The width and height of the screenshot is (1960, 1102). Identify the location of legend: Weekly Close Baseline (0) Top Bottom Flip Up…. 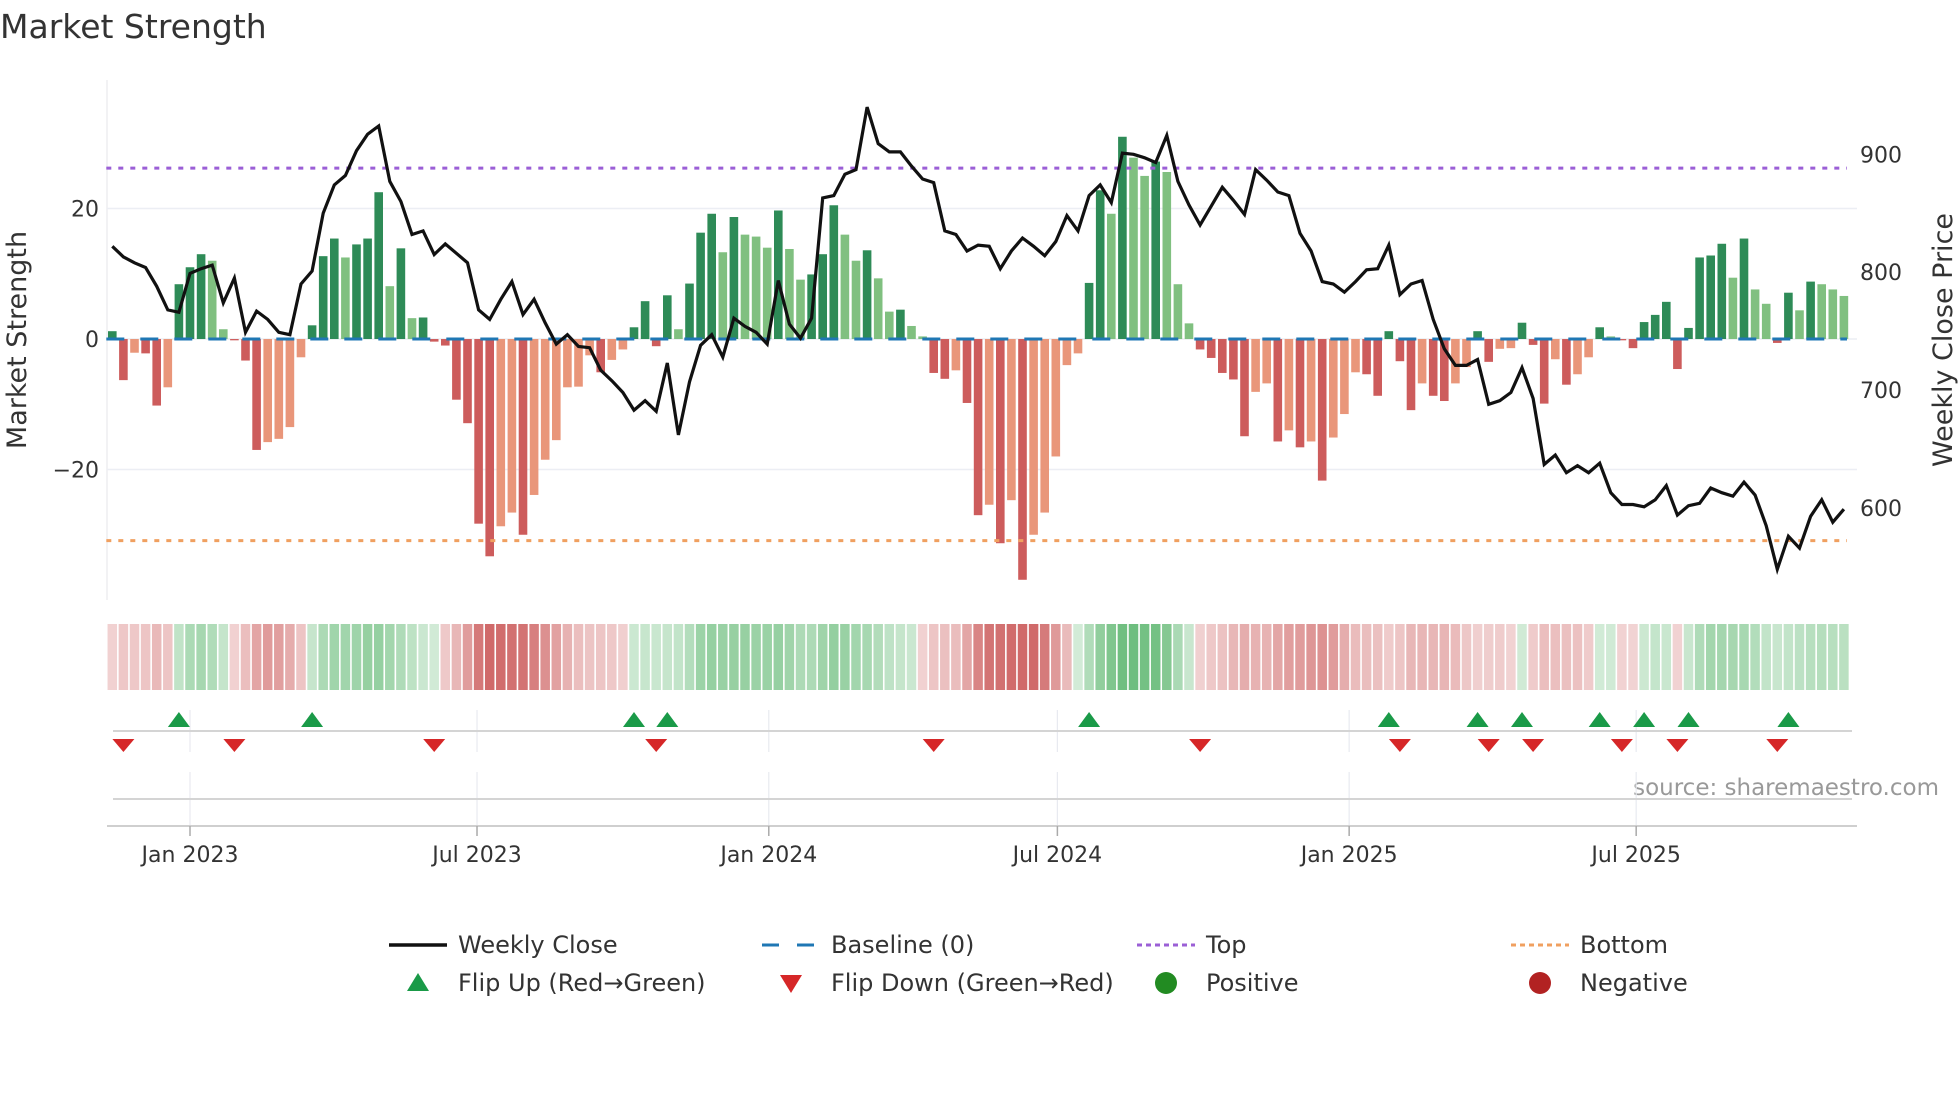
(1038, 964).